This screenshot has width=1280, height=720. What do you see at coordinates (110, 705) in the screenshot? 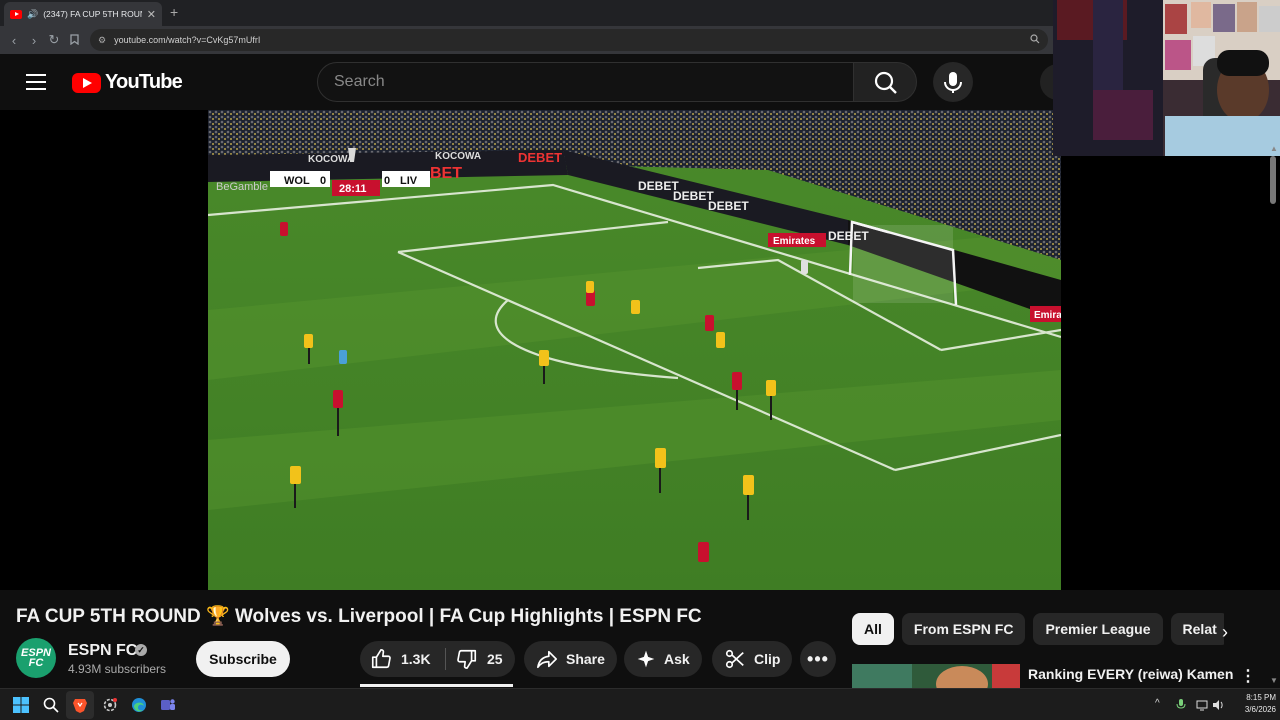
I see `settings-icon` at bounding box center [110, 705].